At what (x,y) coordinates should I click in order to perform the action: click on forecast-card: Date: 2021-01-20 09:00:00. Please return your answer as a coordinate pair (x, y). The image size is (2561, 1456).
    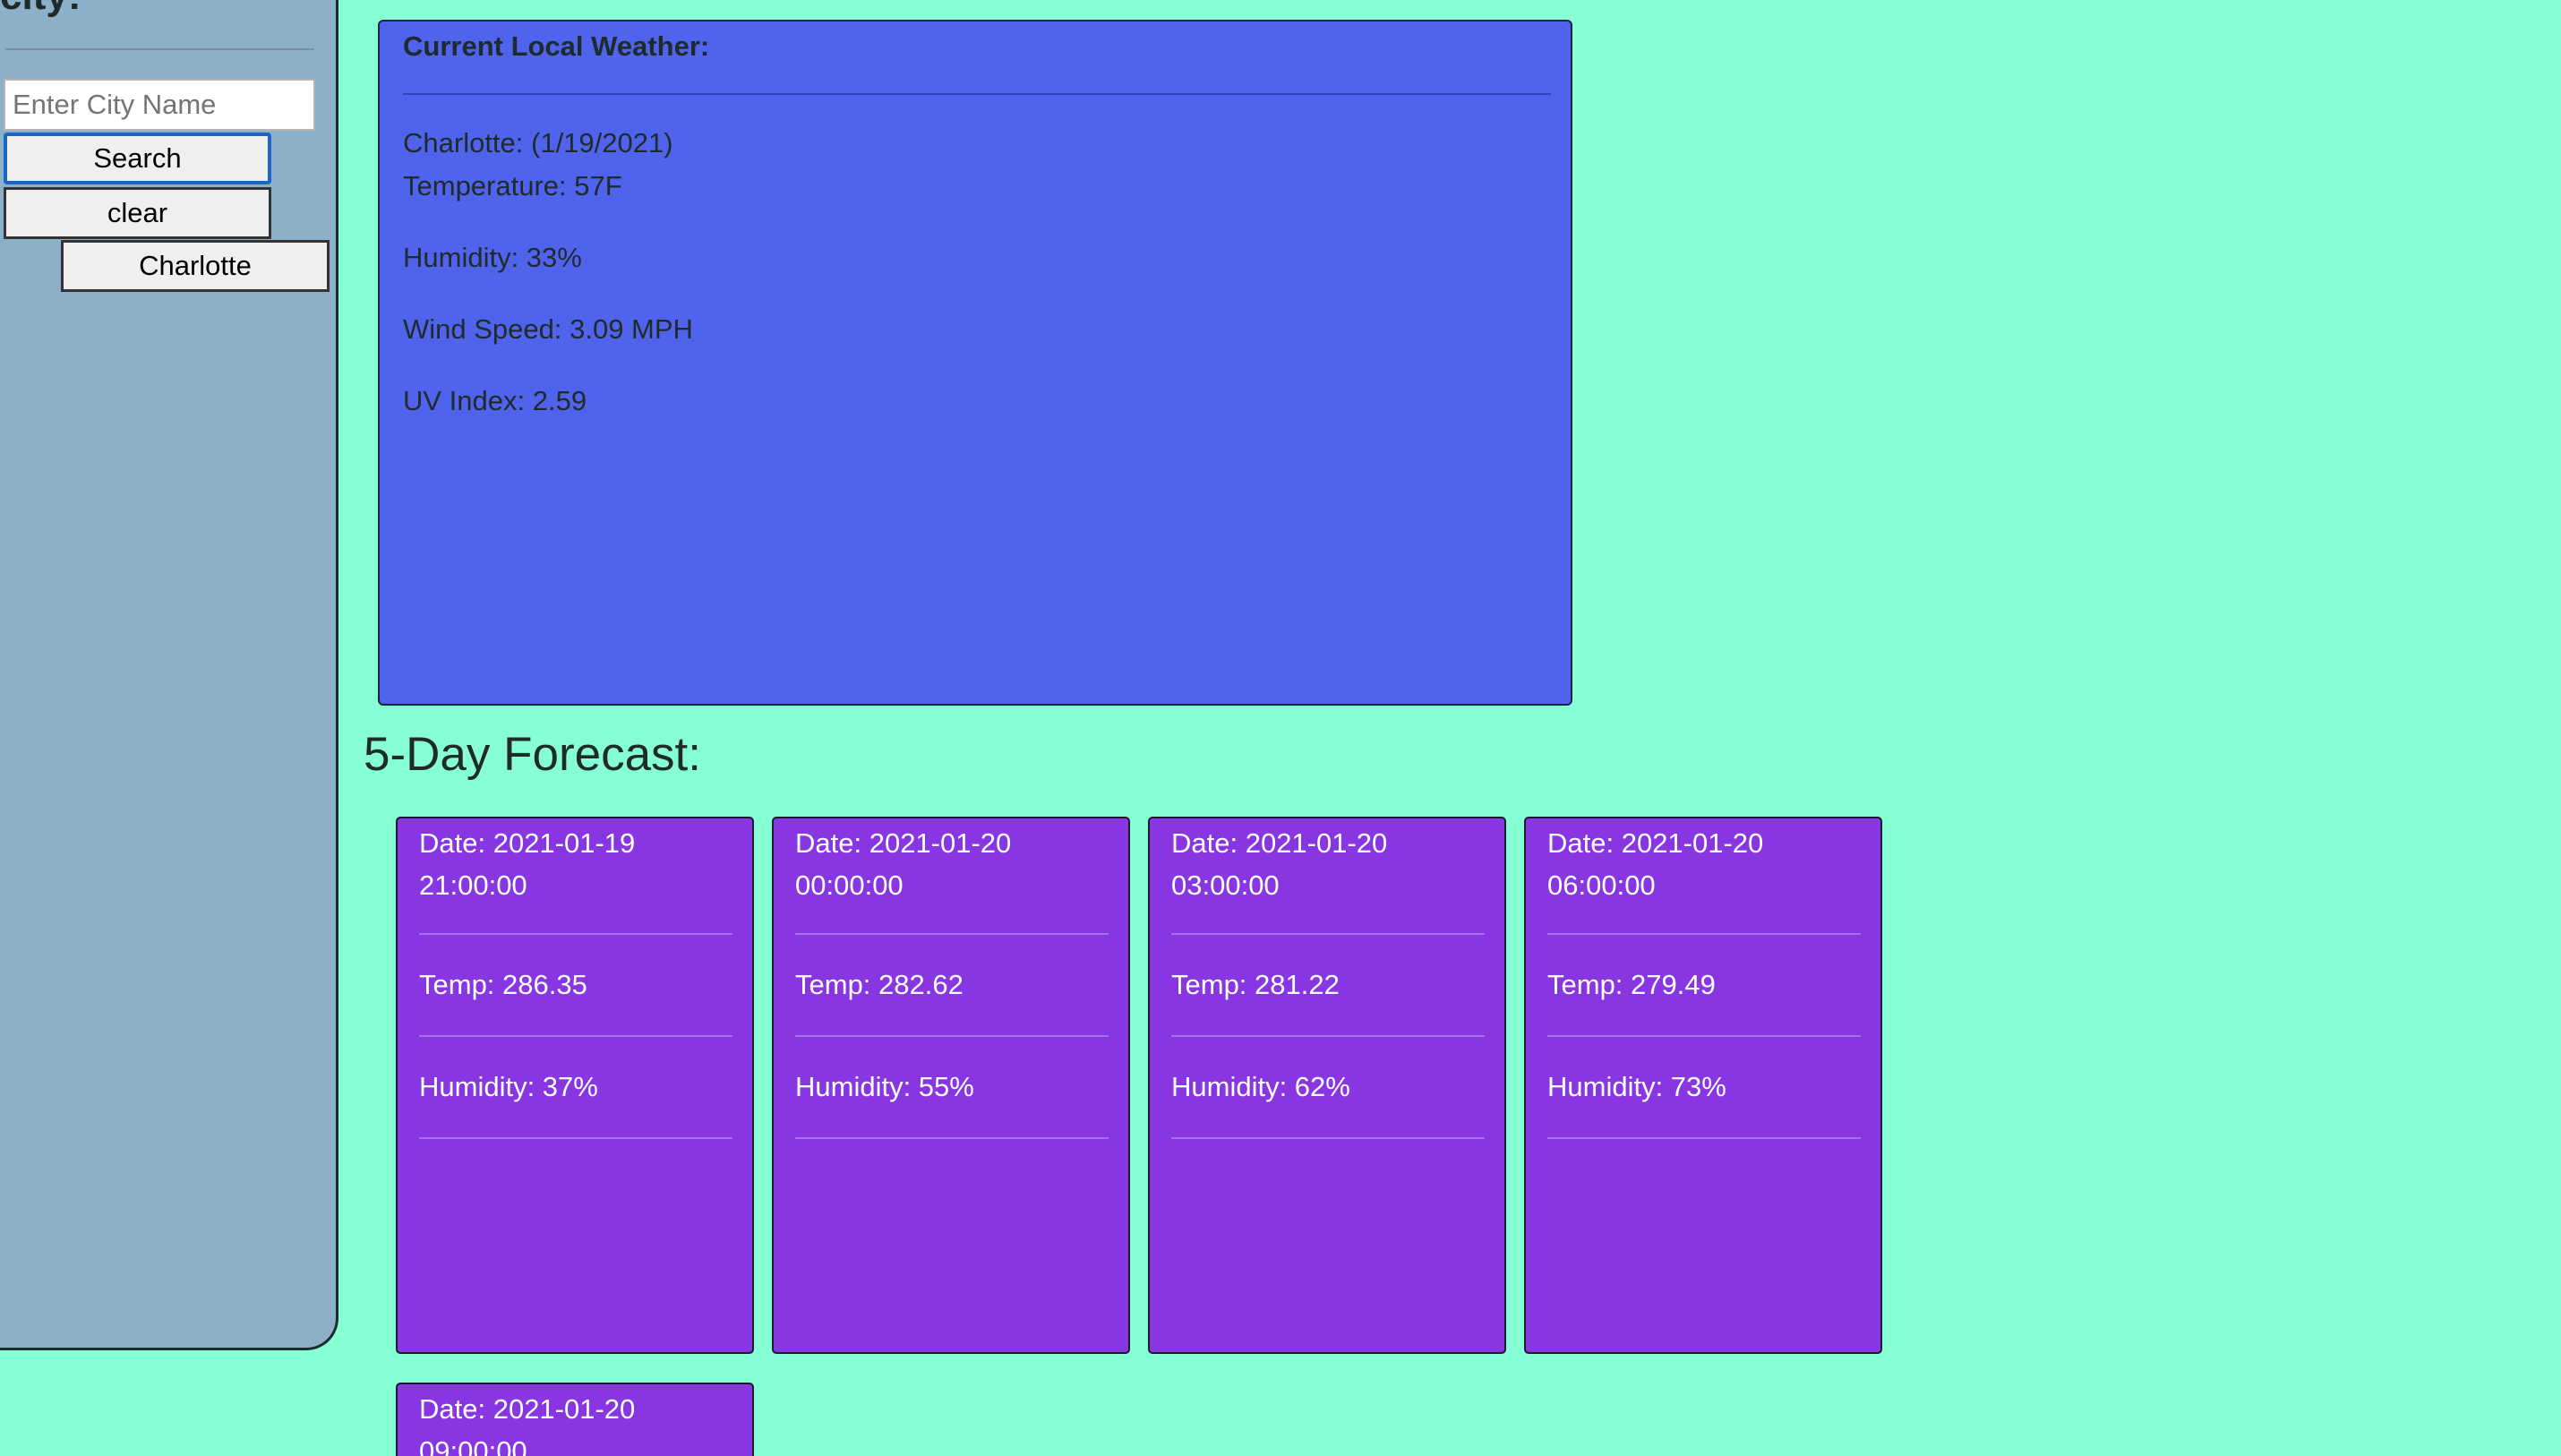
    Looking at the image, I should click on (575, 1419).